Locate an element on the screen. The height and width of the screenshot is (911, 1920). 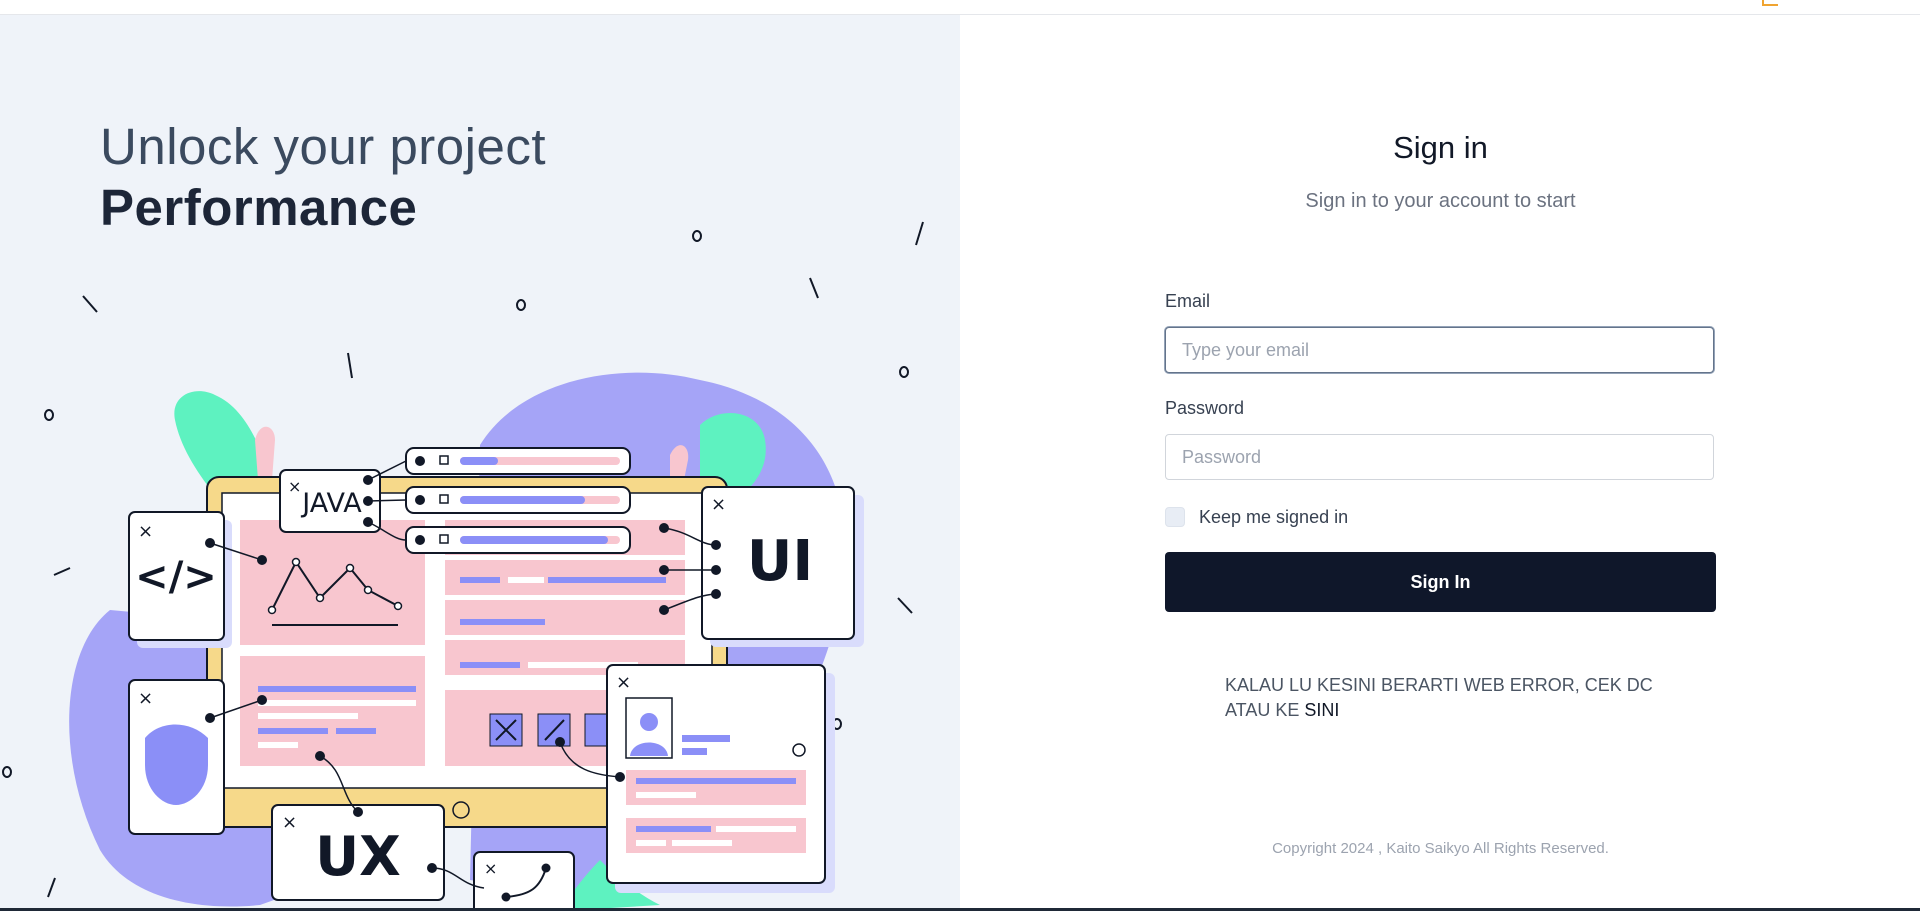
code-card-close-icon: × is located at coordinates (145, 531).